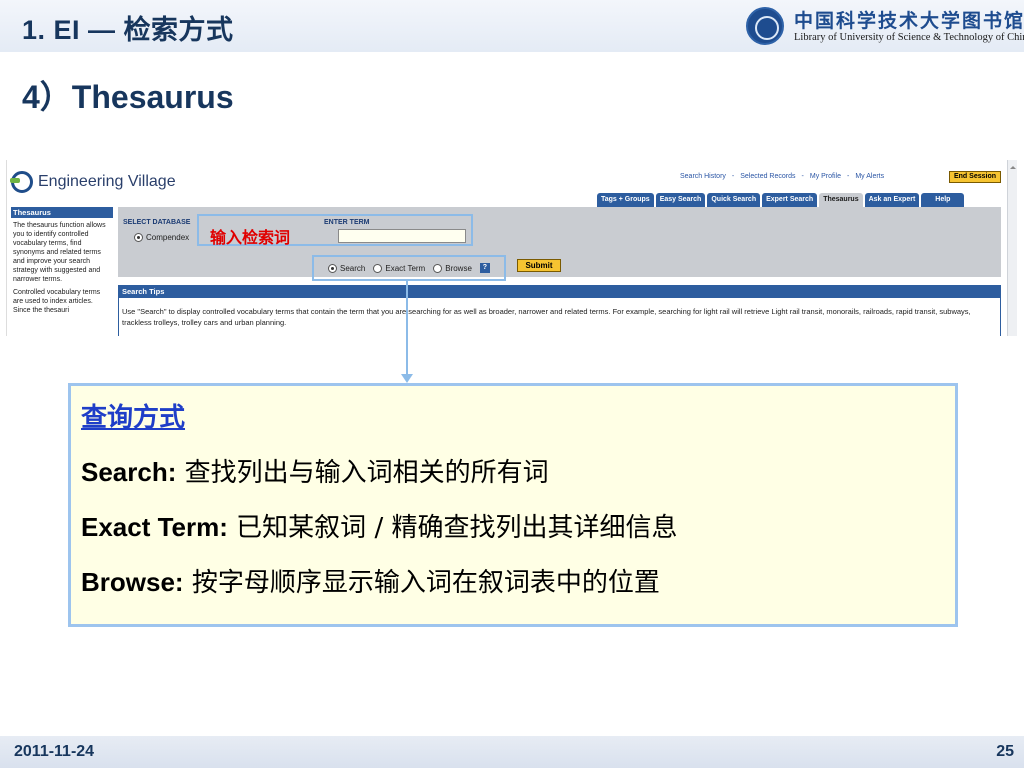 Image resolution: width=1024 pixels, height=768 pixels. Describe the element at coordinates (680, 200) in the screenshot. I see `tab-easy-search: Easy Search` at that location.